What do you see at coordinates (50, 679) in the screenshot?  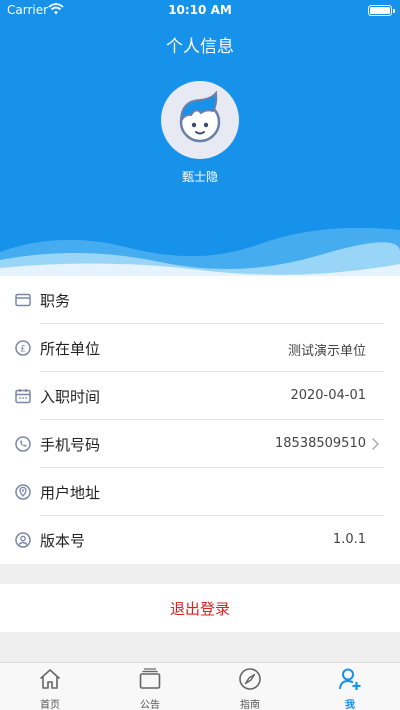 I see `home-icon` at bounding box center [50, 679].